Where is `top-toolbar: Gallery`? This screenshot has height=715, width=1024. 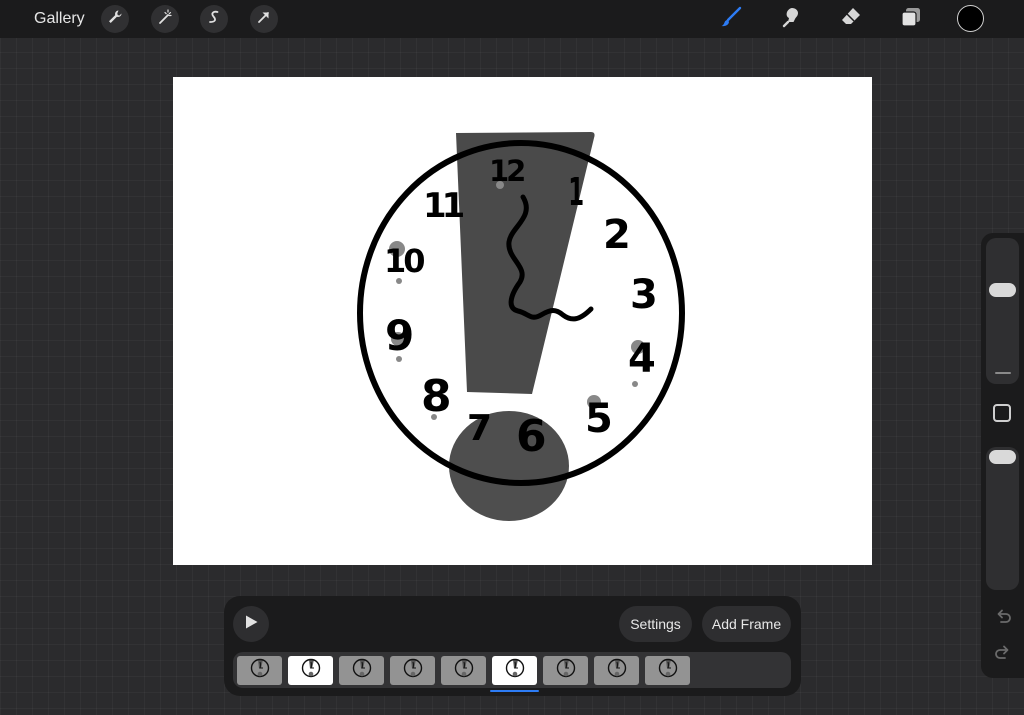
top-toolbar: Gallery is located at coordinates (512, 19).